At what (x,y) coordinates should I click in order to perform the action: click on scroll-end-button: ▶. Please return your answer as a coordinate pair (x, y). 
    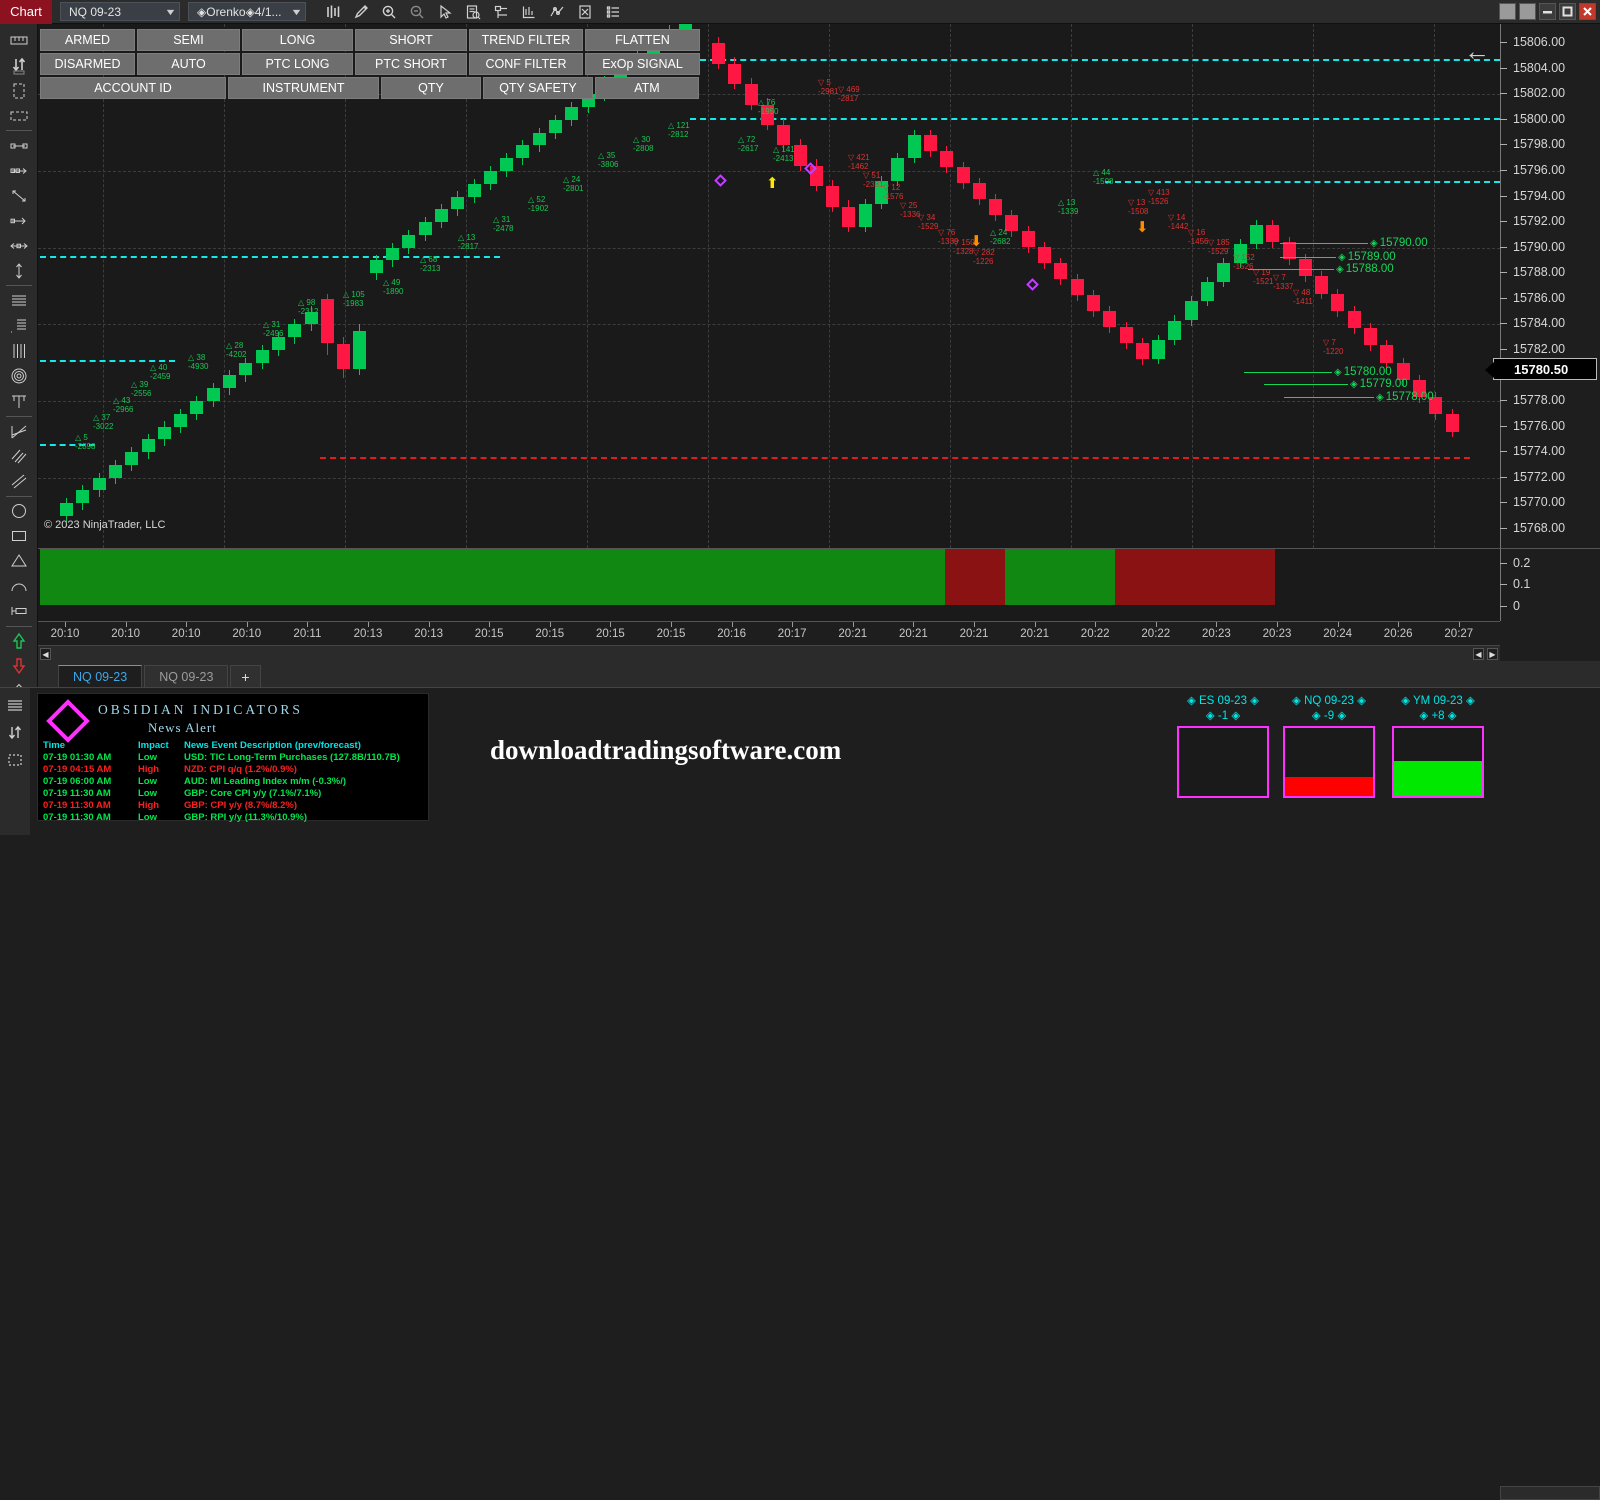
    Looking at the image, I should click on (1492, 654).